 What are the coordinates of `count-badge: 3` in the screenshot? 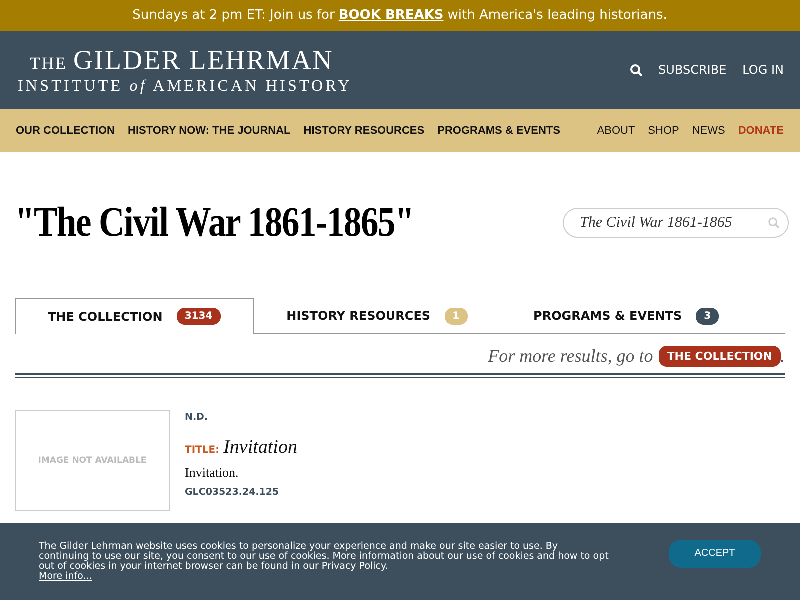 It's located at (708, 316).